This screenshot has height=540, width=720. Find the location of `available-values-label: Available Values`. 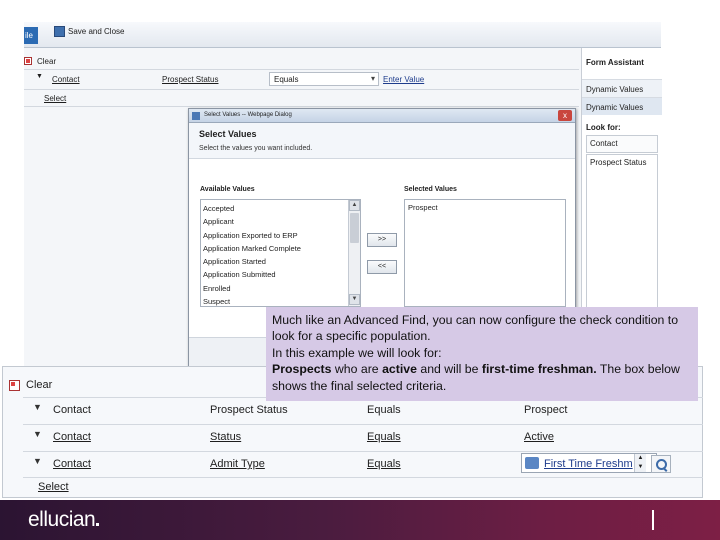

available-values-label: Available Values is located at coordinates (227, 189).